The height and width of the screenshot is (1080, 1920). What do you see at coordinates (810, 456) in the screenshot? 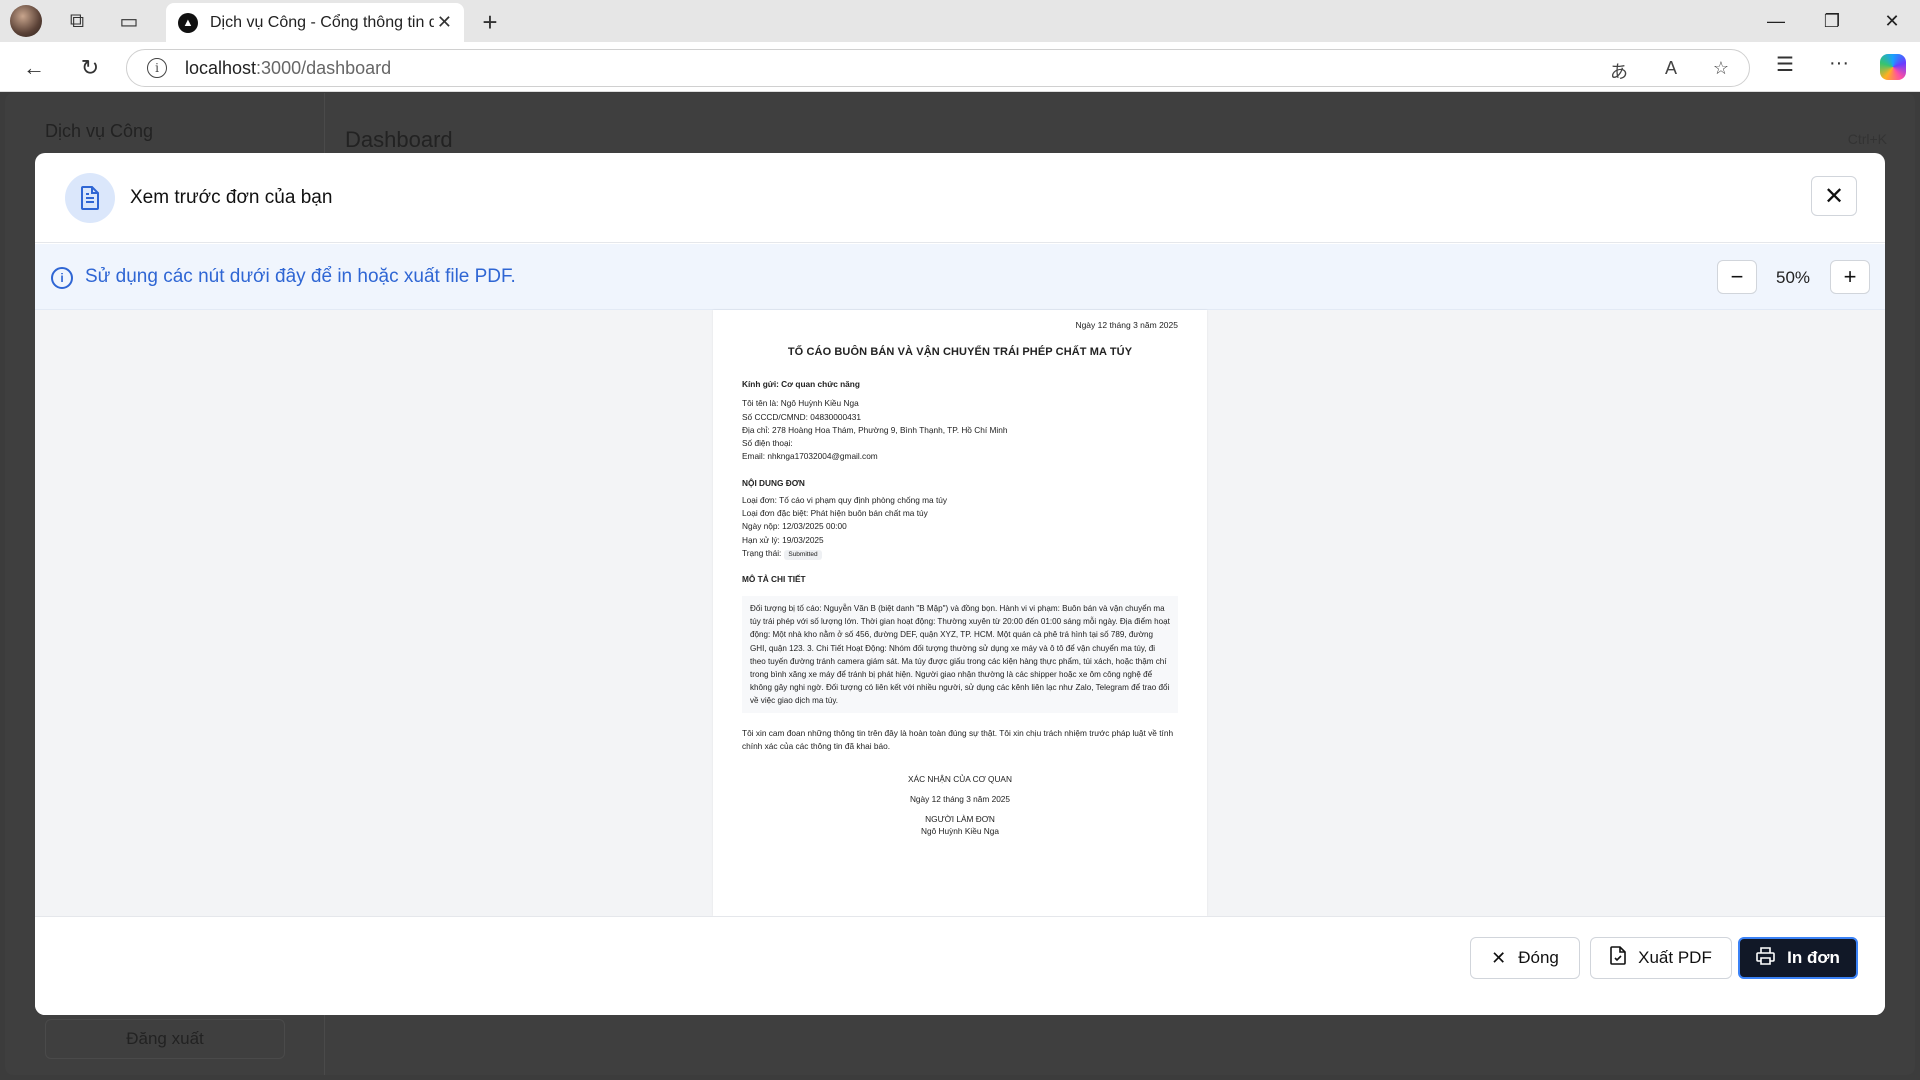
I see `doc-sender-line: Email: nhknga17032004@gmail.com` at bounding box center [810, 456].